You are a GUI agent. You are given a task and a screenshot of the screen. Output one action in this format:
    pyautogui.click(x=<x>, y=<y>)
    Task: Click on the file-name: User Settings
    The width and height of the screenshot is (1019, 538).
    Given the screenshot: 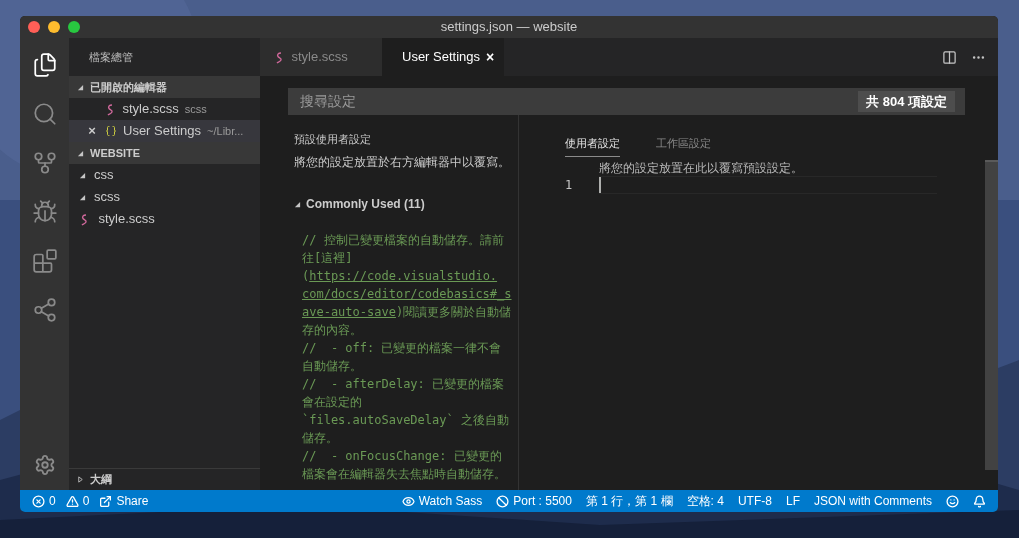 What is the action you would take?
    pyautogui.click(x=162, y=131)
    